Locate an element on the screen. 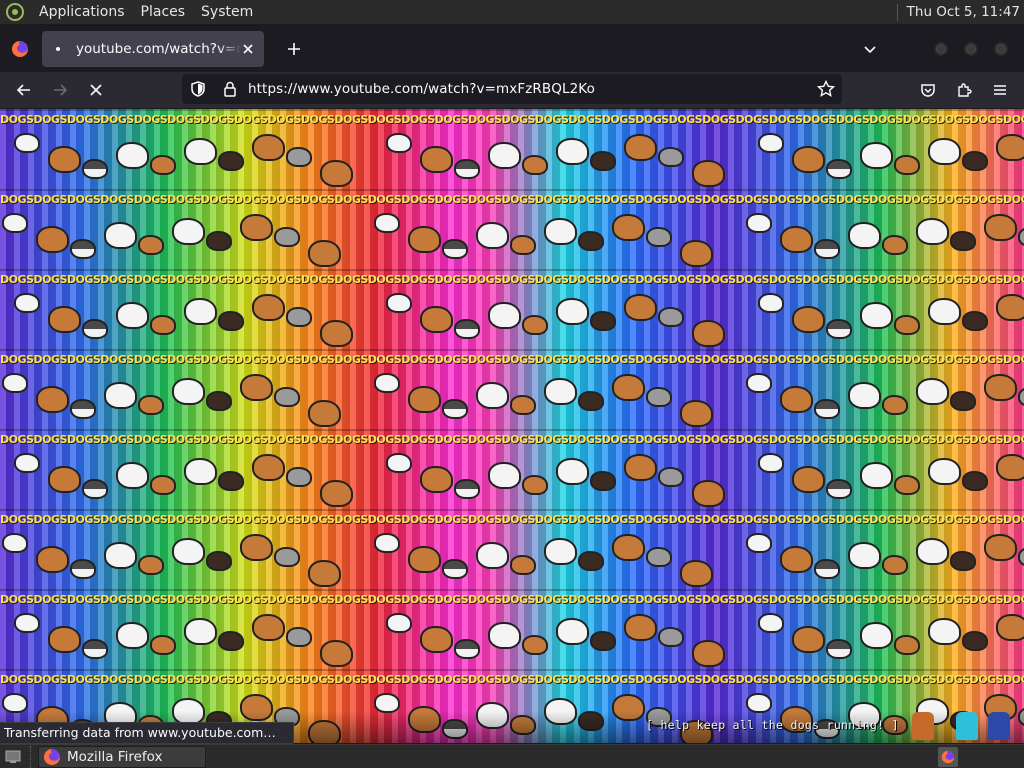  extensions-button is located at coordinates (964, 90).